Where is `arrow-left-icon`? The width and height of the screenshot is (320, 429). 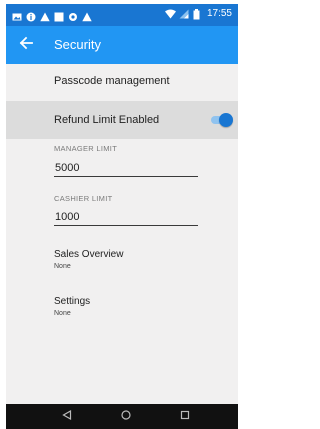
arrow-left-icon is located at coordinates (26, 45).